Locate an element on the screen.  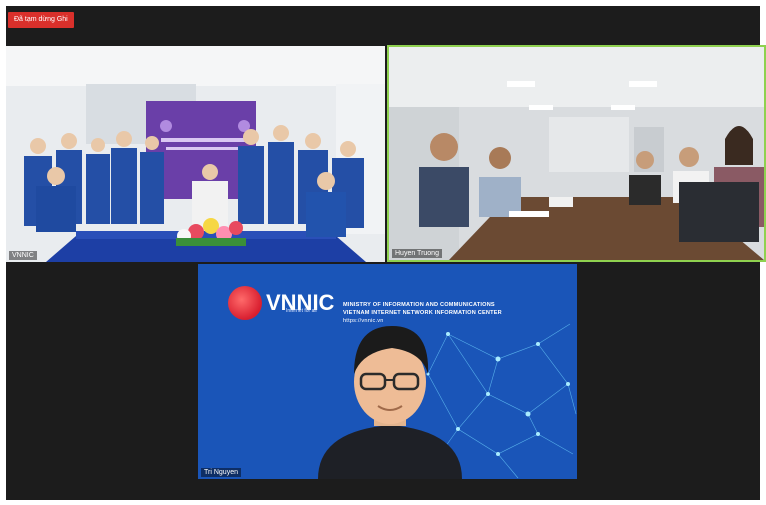
vnnic-logo: VNNIC is located at coordinates (281, 303).